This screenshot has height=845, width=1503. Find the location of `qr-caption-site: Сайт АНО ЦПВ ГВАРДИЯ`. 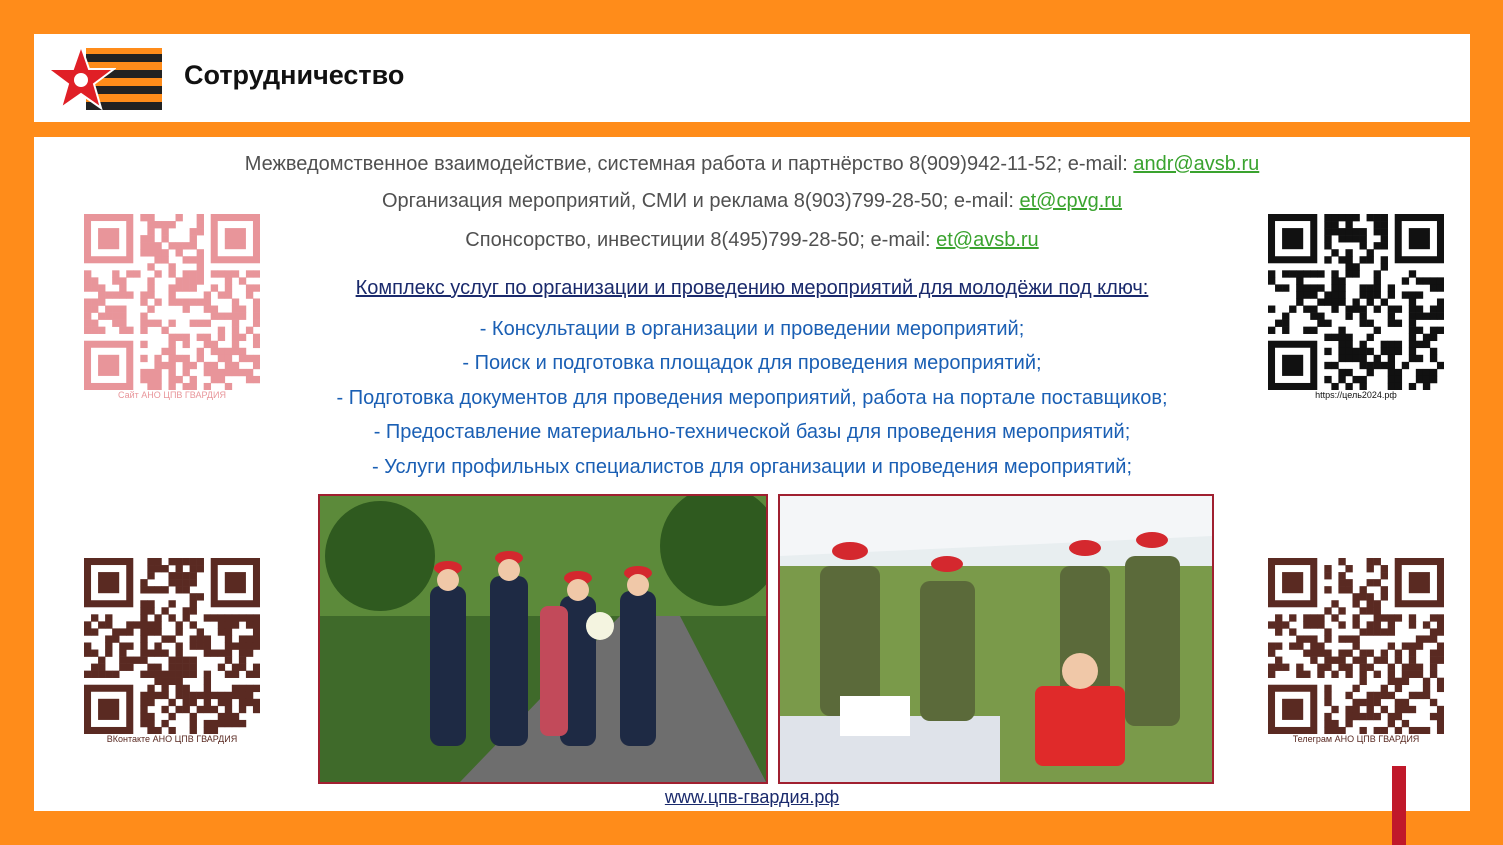

qr-caption-site: Сайт АНО ЦПВ ГВАРДИЯ is located at coordinates (172, 395).